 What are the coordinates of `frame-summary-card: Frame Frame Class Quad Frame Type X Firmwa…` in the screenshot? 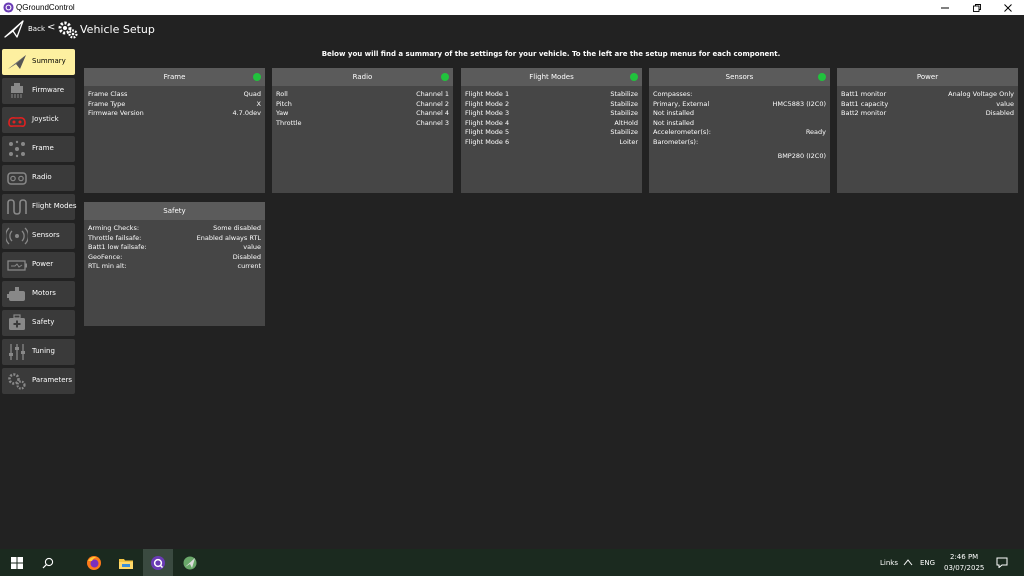 It's located at (174, 130).